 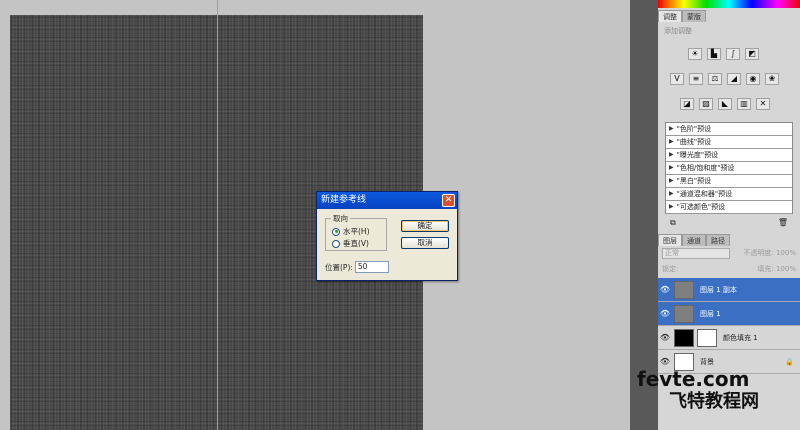 What do you see at coordinates (344, 200) in the screenshot?
I see `dialog-title: 新建参考线` at bounding box center [344, 200].